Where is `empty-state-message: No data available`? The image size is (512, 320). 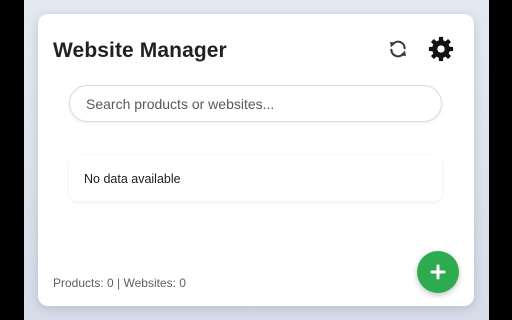 empty-state-message: No data available is located at coordinates (132, 179).